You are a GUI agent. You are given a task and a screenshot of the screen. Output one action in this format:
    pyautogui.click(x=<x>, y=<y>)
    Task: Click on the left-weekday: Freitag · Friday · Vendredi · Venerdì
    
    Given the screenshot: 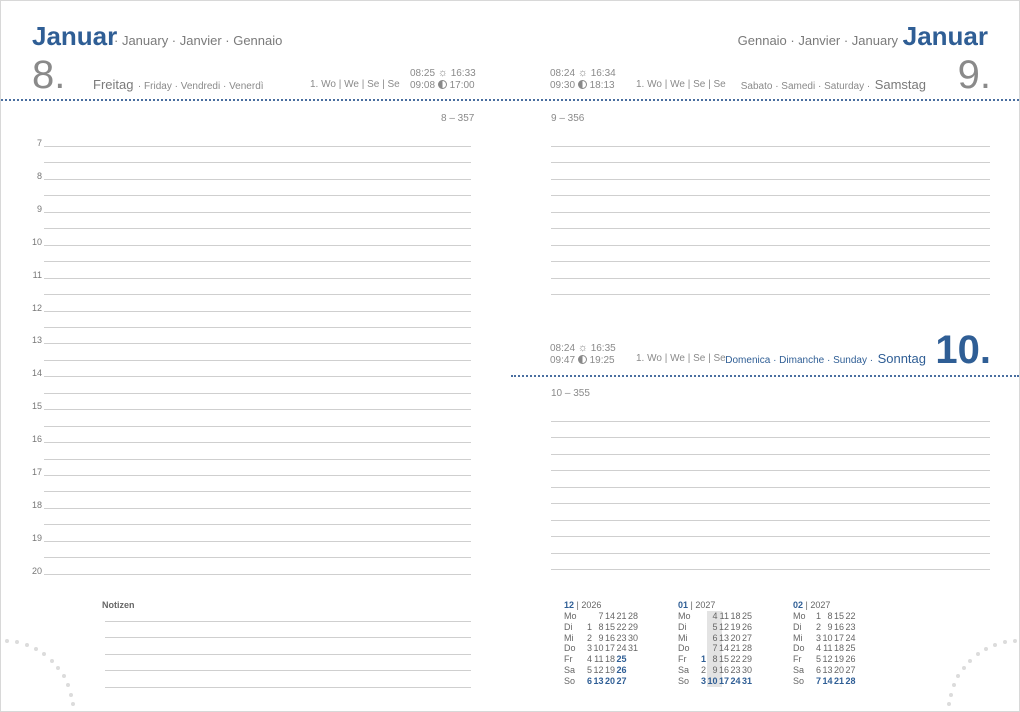 What is the action you would take?
    pyautogui.click(x=178, y=85)
    